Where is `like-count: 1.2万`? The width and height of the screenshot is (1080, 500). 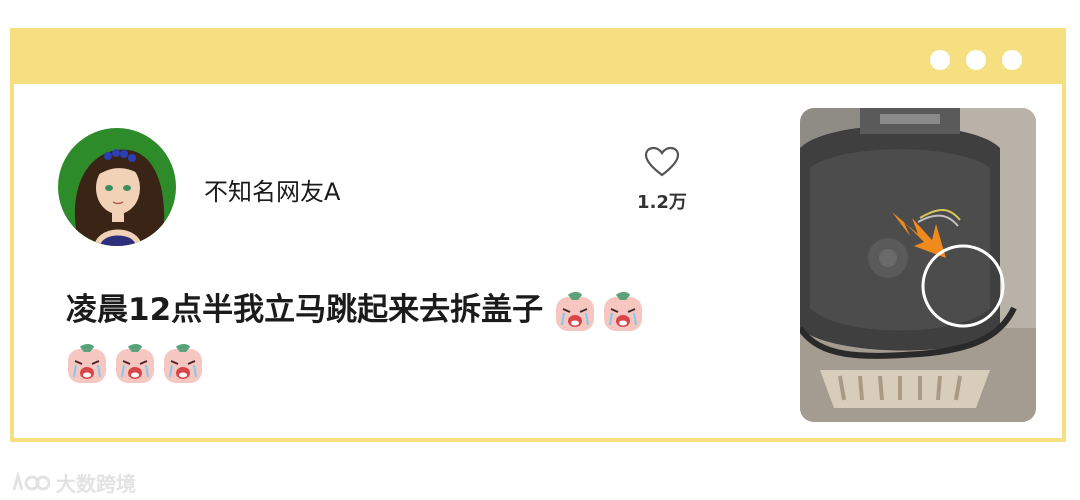
like-count: 1.2万 is located at coordinates (662, 202).